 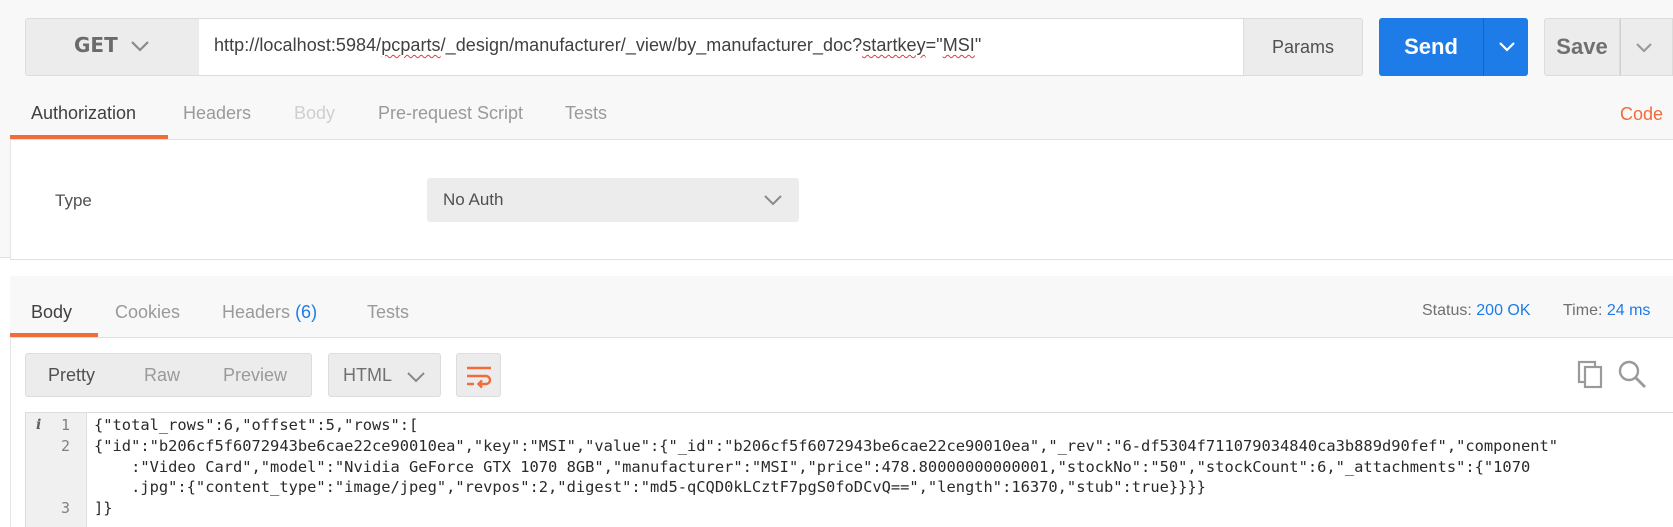 What do you see at coordinates (1641, 114) in the screenshot?
I see `code-link: Code` at bounding box center [1641, 114].